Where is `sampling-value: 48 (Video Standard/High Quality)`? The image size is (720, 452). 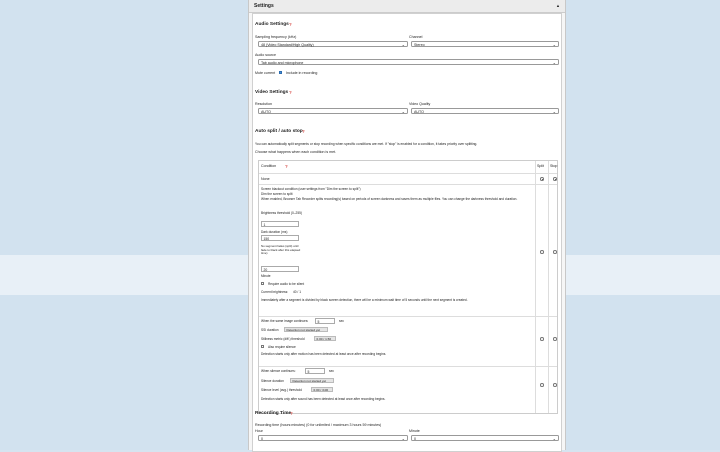 sampling-value: 48 (Video Standard/High Quality) is located at coordinates (287, 45).